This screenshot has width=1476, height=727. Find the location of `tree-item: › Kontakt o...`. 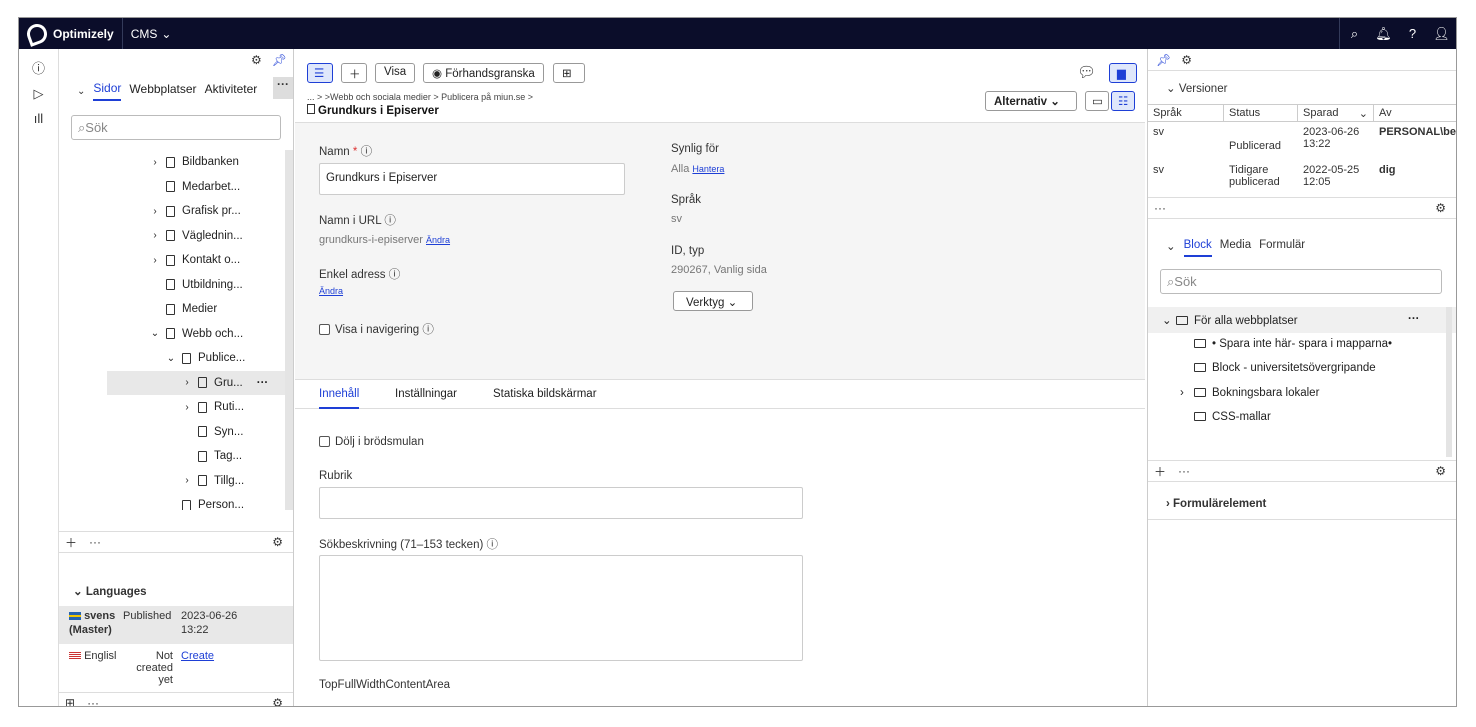

tree-item: › Kontakt o... is located at coordinates (176, 260).